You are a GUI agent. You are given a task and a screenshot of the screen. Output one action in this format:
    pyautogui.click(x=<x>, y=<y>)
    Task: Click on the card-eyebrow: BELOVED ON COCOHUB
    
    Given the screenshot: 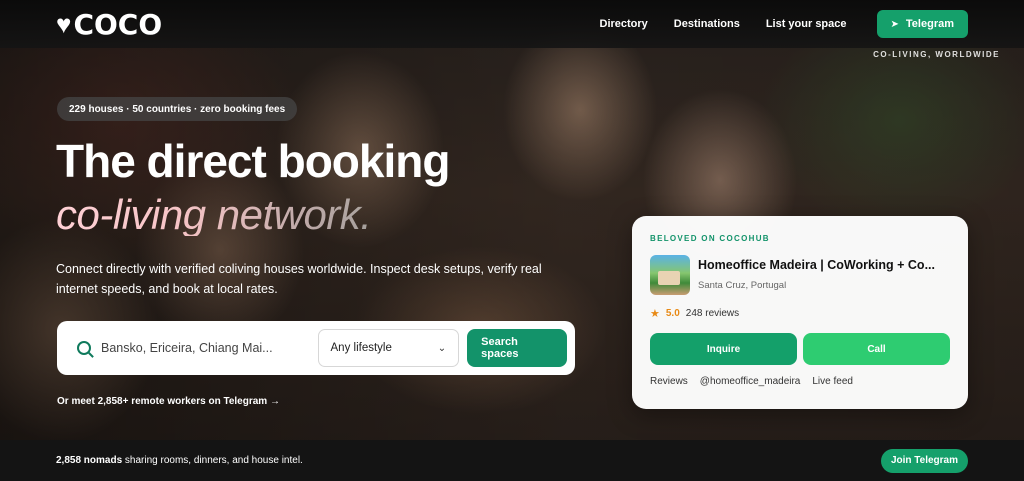 What is the action you would take?
    pyautogui.click(x=710, y=238)
    